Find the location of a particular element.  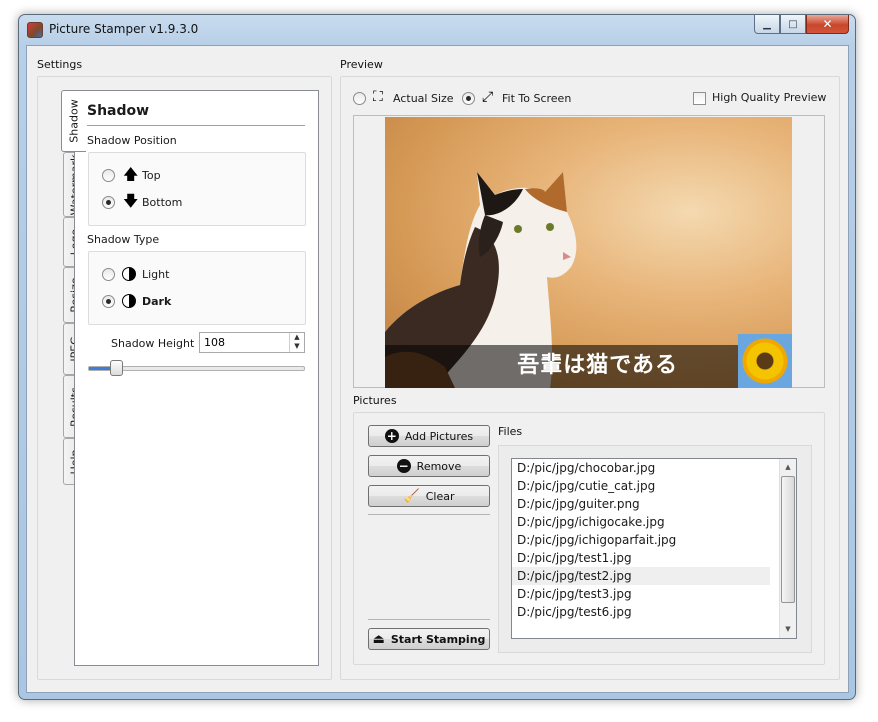

file-list-item: D:/pic/jpg/guiter.png is located at coordinates (641, 504).